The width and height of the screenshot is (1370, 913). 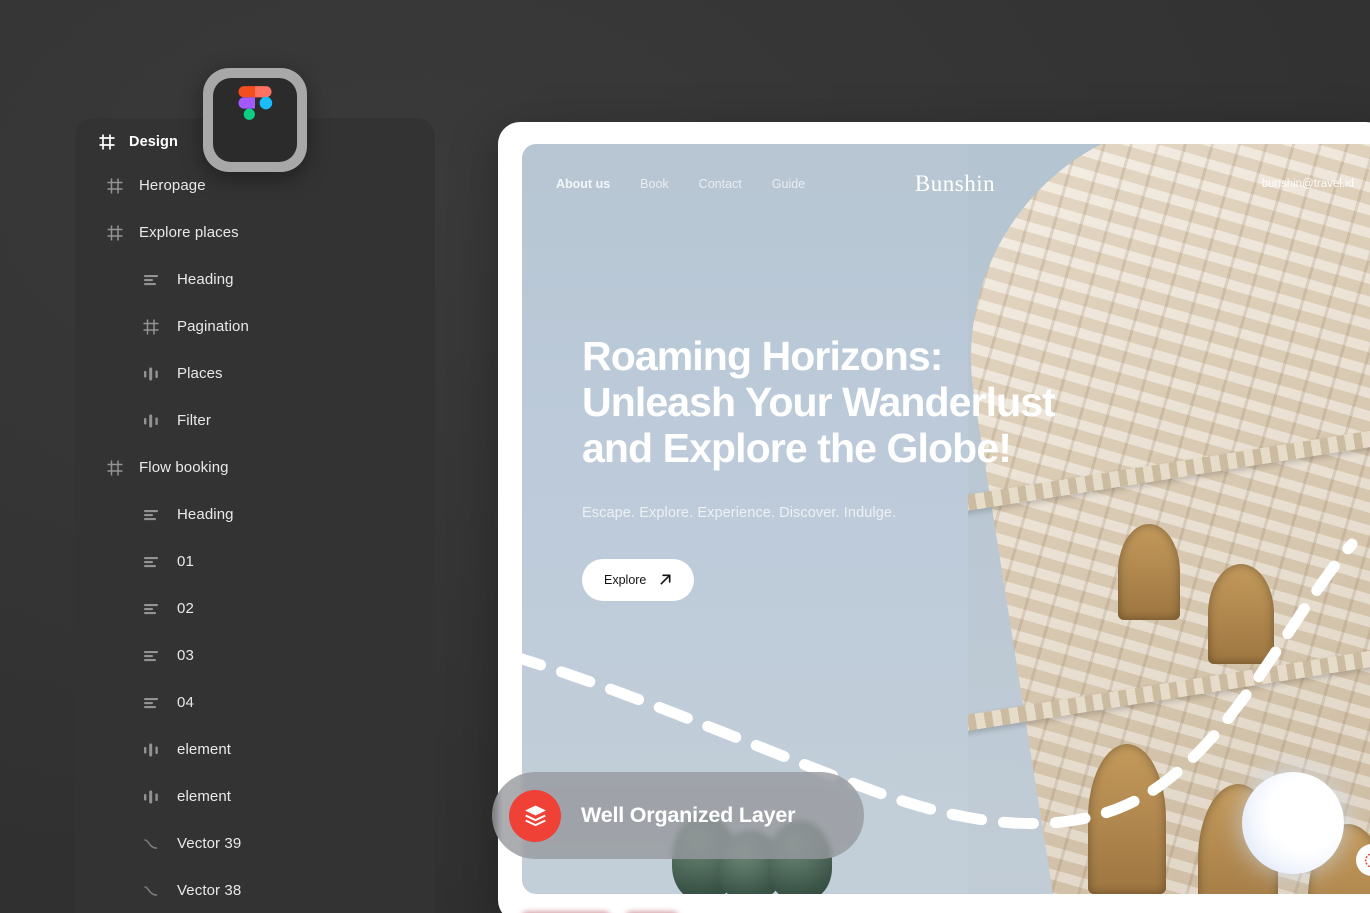 What do you see at coordinates (1308, 184) in the screenshot?
I see `nav-email: bunshin@travel.id` at bounding box center [1308, 184].